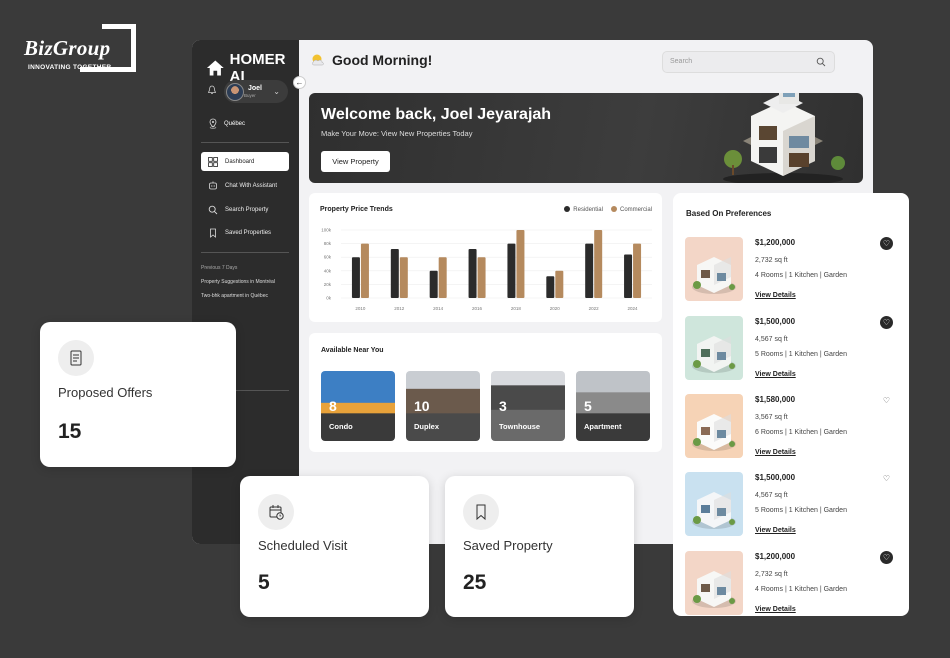 This screenshot has width=950, height=658. What do you see at coordinates (628, 276) in the screenshot?
I see `bar-residential-2024` at bounding box center [628, 276].